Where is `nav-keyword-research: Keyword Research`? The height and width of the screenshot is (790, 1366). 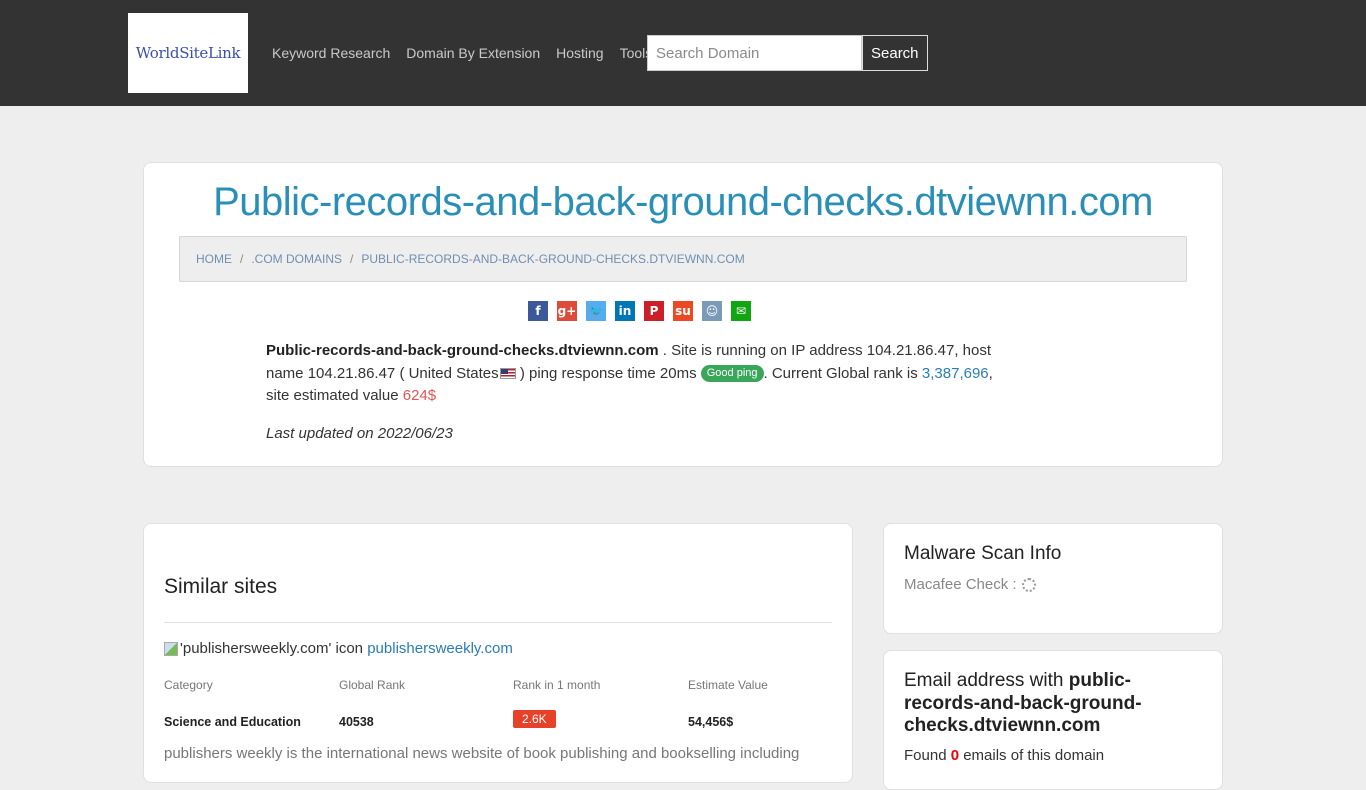
nav-keyword-research: Keyword Research is located at coordinates (331, 53).